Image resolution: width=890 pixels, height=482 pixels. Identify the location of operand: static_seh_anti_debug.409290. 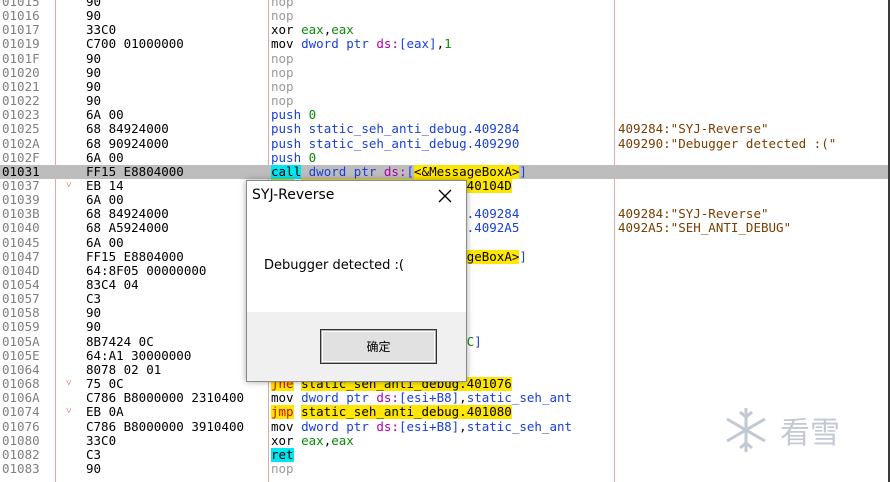
(414, 143).